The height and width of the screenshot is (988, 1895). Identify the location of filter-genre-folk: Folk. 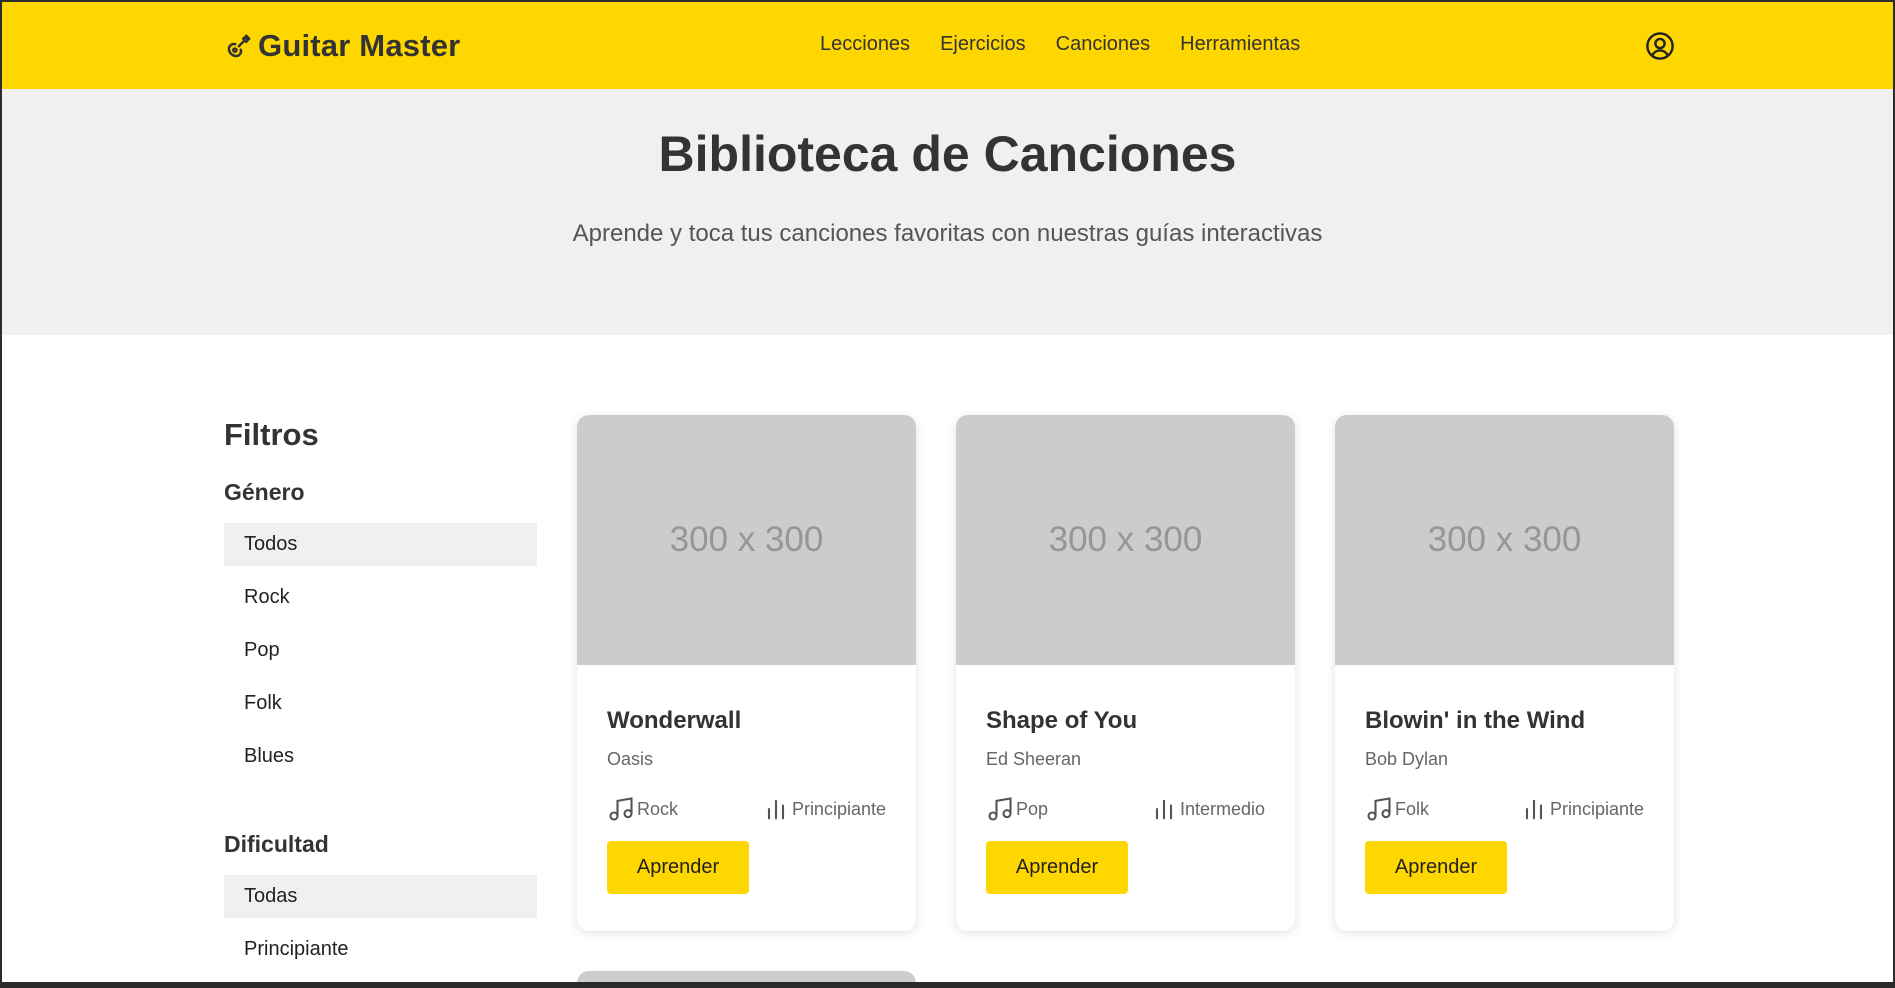
(380, 703).